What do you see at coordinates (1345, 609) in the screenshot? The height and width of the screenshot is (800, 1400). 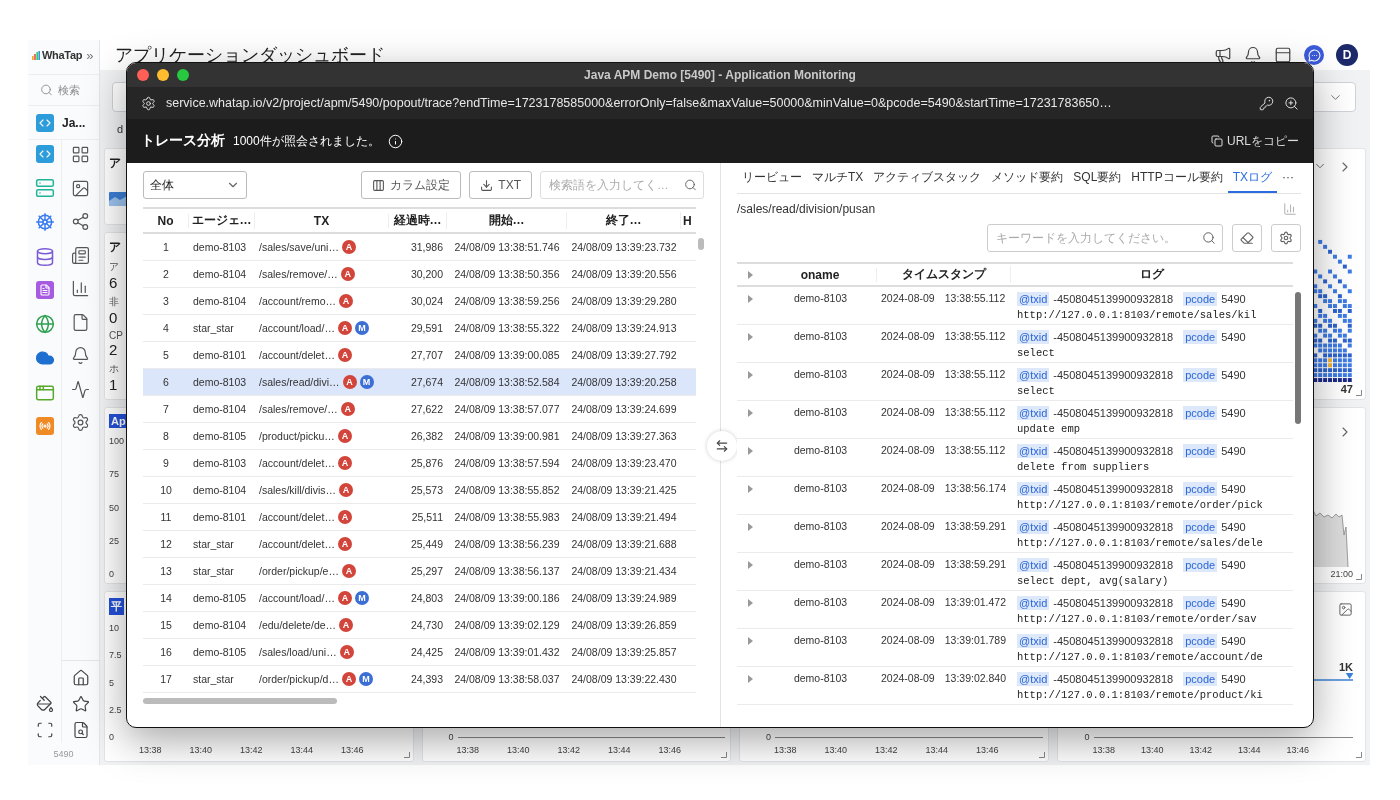 I see `chart-icon` at bounding box center [1345, 609].